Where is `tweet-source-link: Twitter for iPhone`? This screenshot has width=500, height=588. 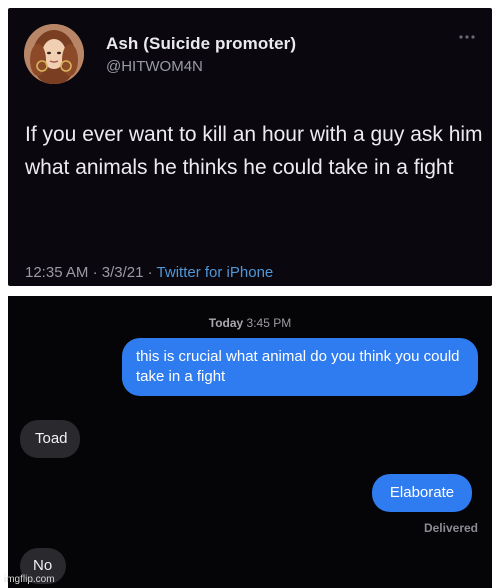 tweet-source-link: Twitter for iPhone is located at coordinates (215, 272).